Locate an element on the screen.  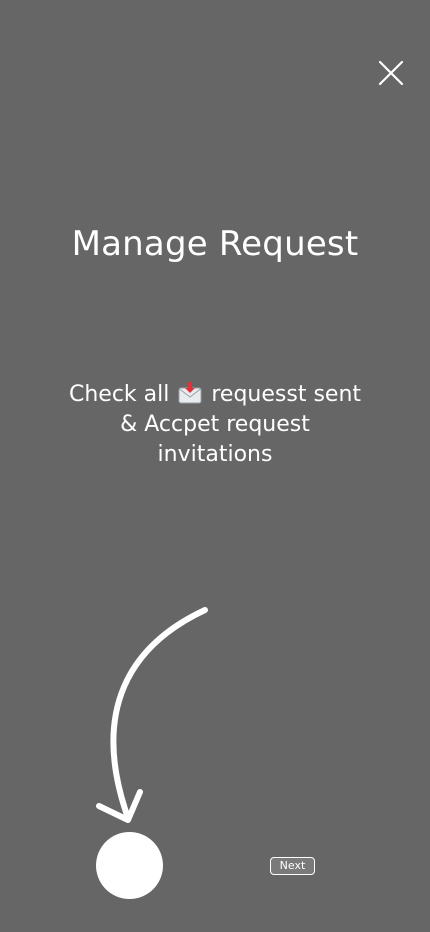
next-button: Next is located at coordinates (292, 866).